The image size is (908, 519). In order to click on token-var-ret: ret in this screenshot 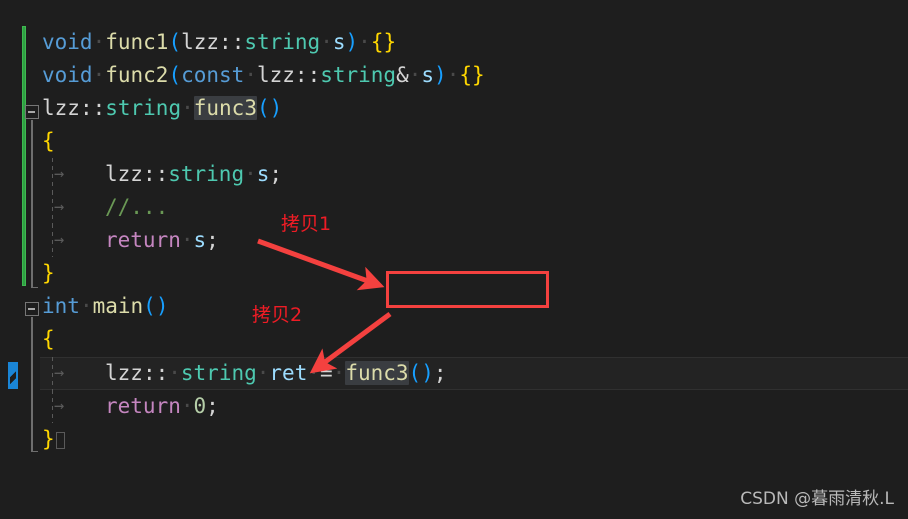, I will do `click(288, 373)`.